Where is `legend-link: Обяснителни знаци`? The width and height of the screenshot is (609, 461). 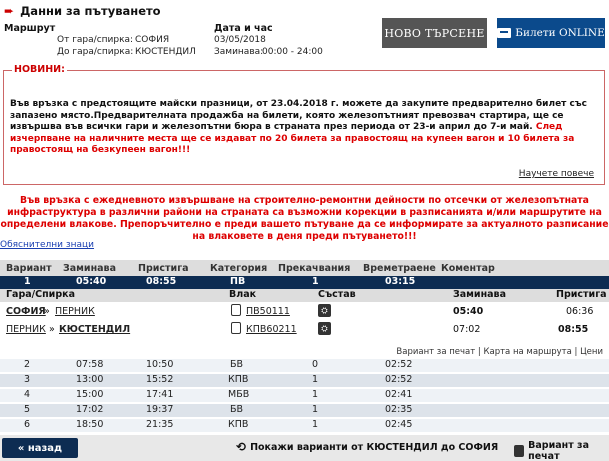 legend-link: Обяснителни знаци is located at coordinates (47, 245).